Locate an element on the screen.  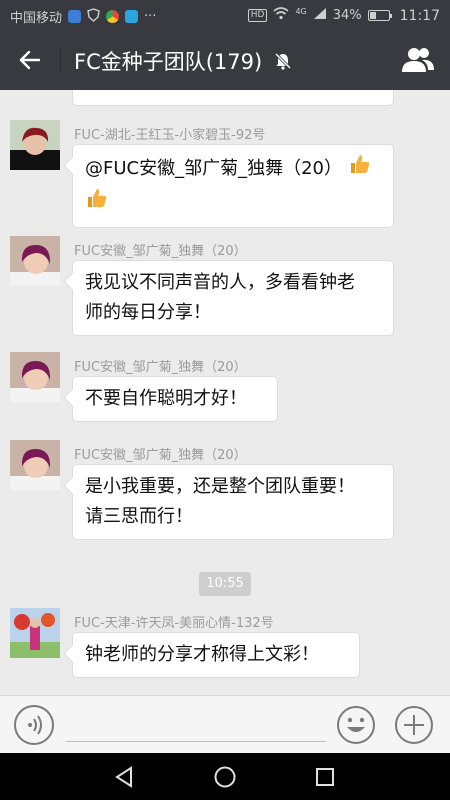
message-text: 不要自作聪明才好！ is located at coordinates (166, 398).